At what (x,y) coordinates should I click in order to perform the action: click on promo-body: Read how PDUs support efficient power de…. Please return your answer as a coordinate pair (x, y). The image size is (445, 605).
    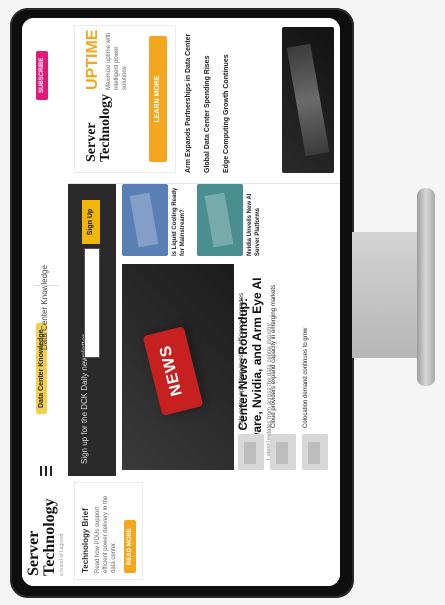
    Looking at the image, I should click on (106, 534).